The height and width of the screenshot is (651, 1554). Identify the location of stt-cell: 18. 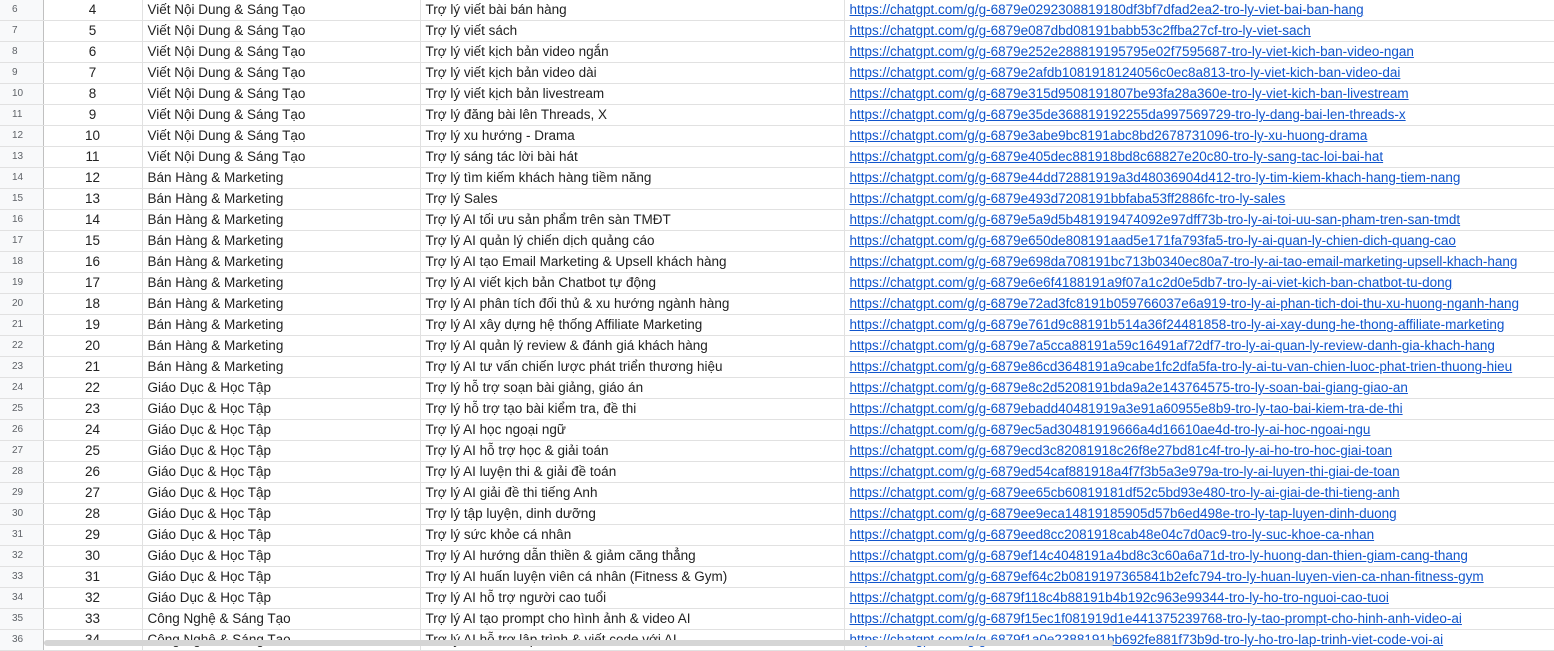
(93, 304).